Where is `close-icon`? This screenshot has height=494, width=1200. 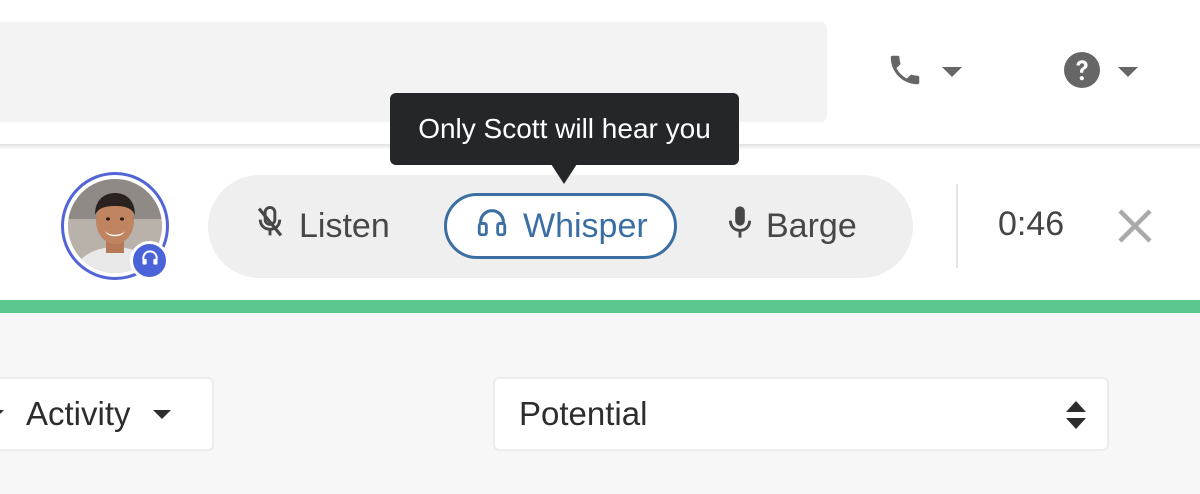 close-icon is located at coordinates (1135, 228).